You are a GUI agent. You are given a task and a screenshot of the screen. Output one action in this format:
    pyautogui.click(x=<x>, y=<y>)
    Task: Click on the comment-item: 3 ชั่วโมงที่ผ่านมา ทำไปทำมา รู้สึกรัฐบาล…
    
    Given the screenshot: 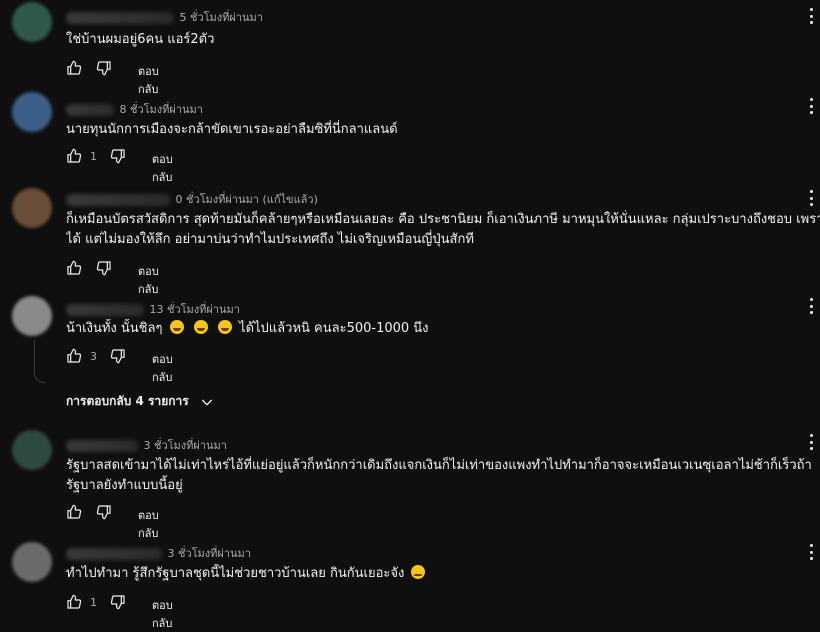 What is the action you would take?
    pyautogui.click(x=410, y=583)
    